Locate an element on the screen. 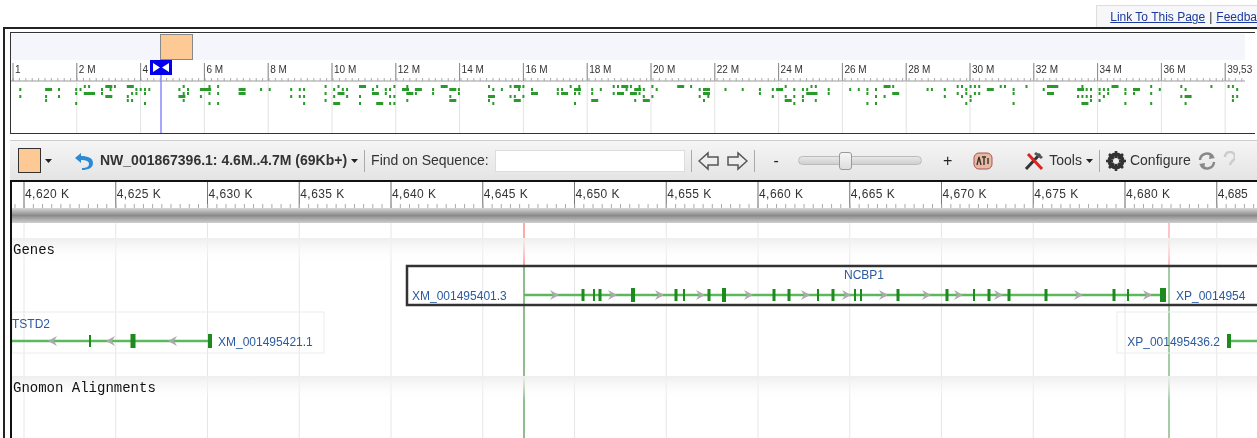 This screenshot has width=1257, height=438. ruler-label: 16 M is located at coordinates (536, 69).